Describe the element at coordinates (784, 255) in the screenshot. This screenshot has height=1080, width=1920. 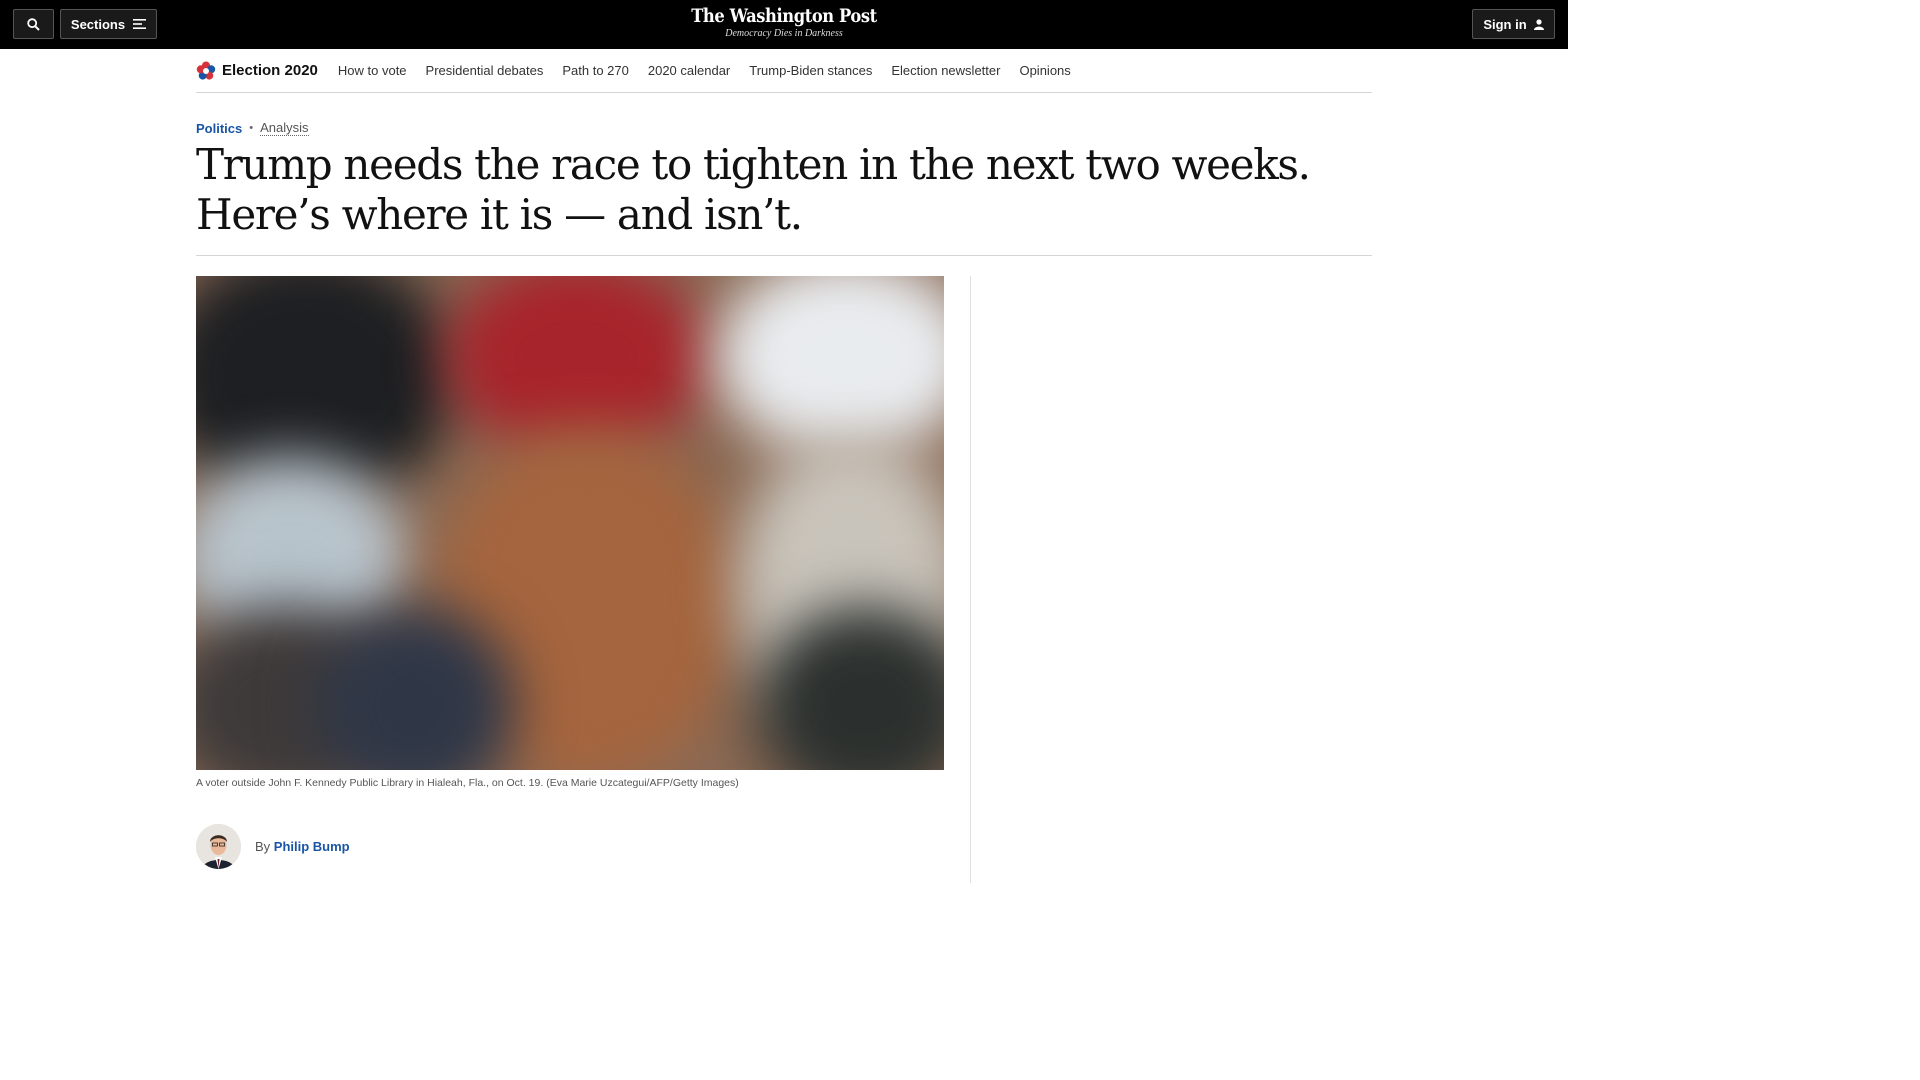
I see `headline-divider` at that location.